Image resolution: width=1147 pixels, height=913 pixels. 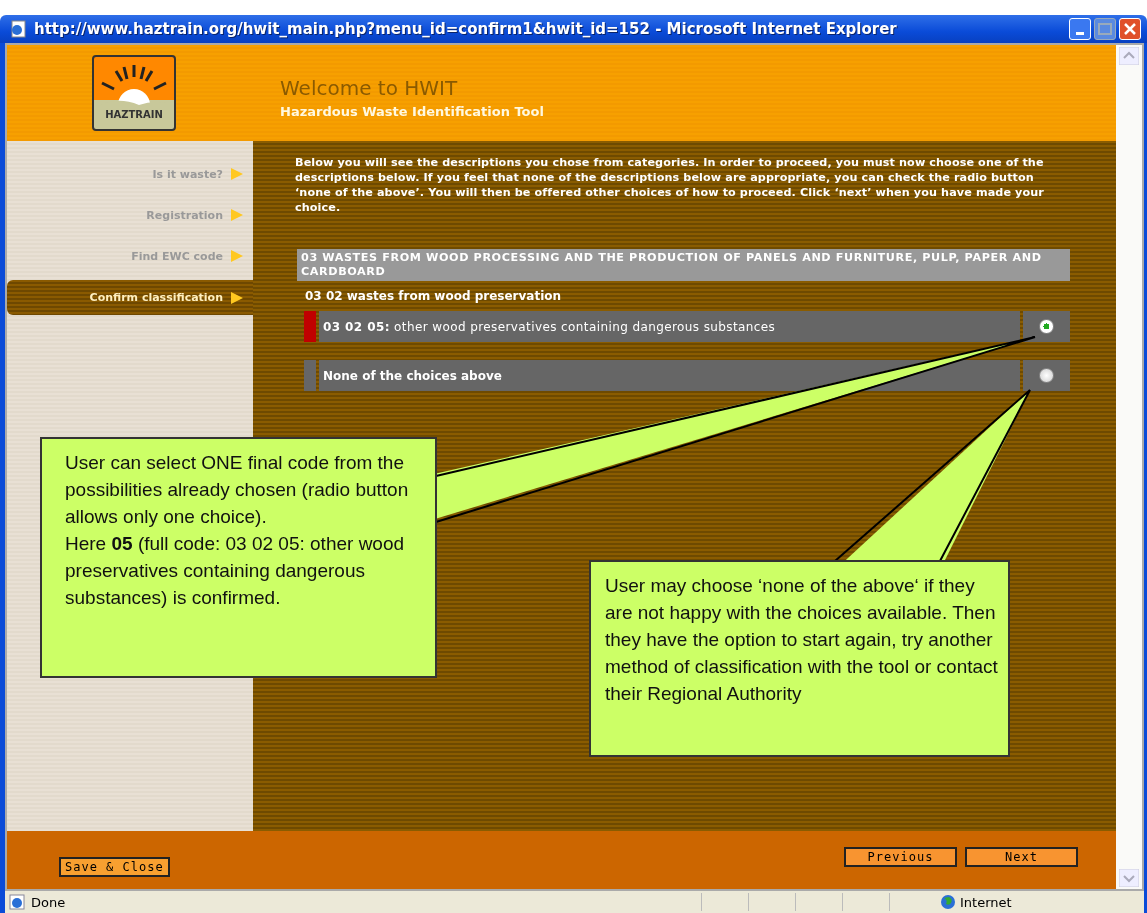 I want to click on nav-button: Previous, so click(x=900, y=857).